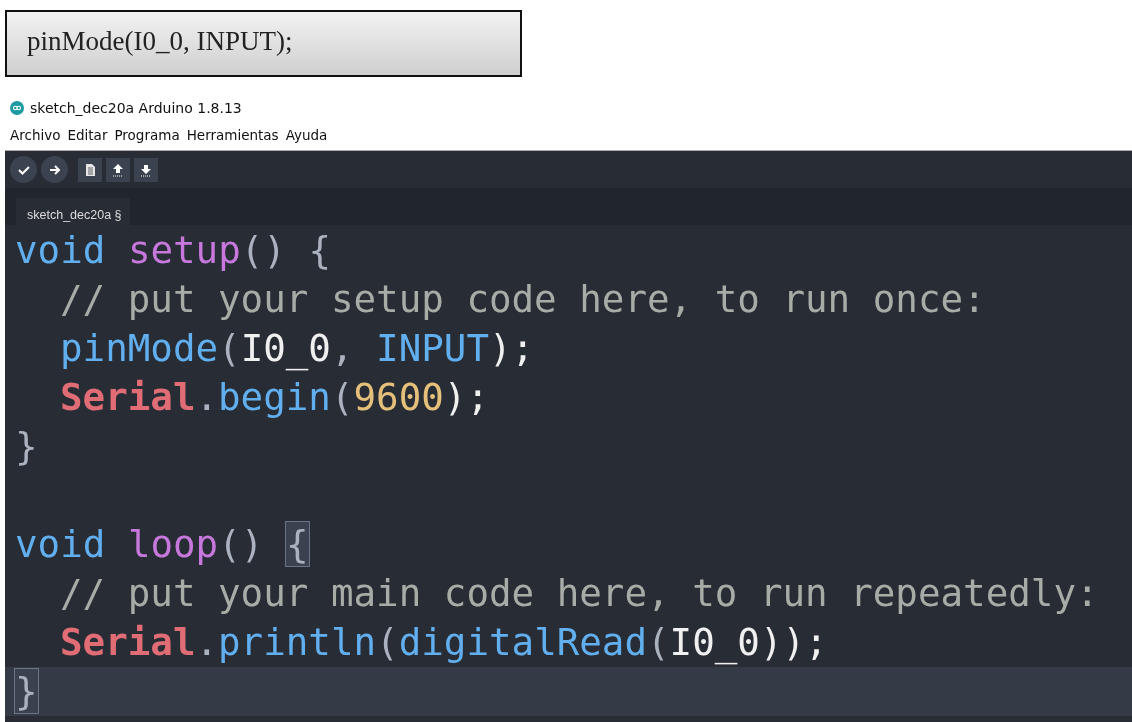 Image resolution: width=1132 pixels, height=722 pixels. What do you see at coordinates (73, 211) in the screenshot?
I see `editor-tab: sketch_dec20a §` at bounding box center [73, 211].